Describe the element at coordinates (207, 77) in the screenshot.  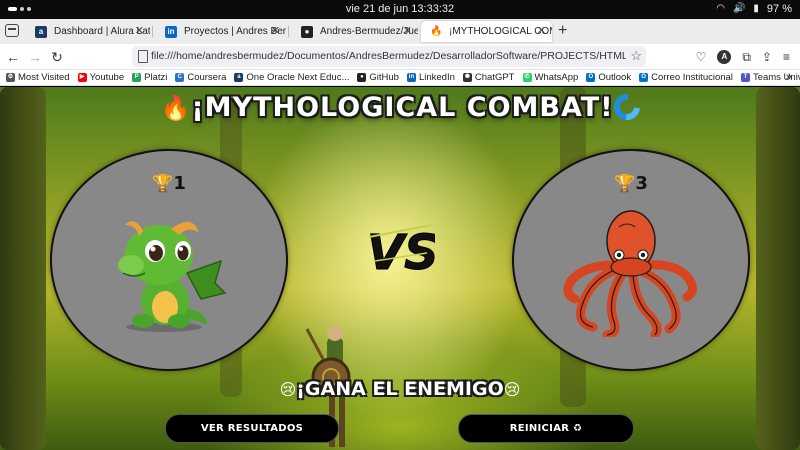
I see `bookmark-label: Coursera` at that location.